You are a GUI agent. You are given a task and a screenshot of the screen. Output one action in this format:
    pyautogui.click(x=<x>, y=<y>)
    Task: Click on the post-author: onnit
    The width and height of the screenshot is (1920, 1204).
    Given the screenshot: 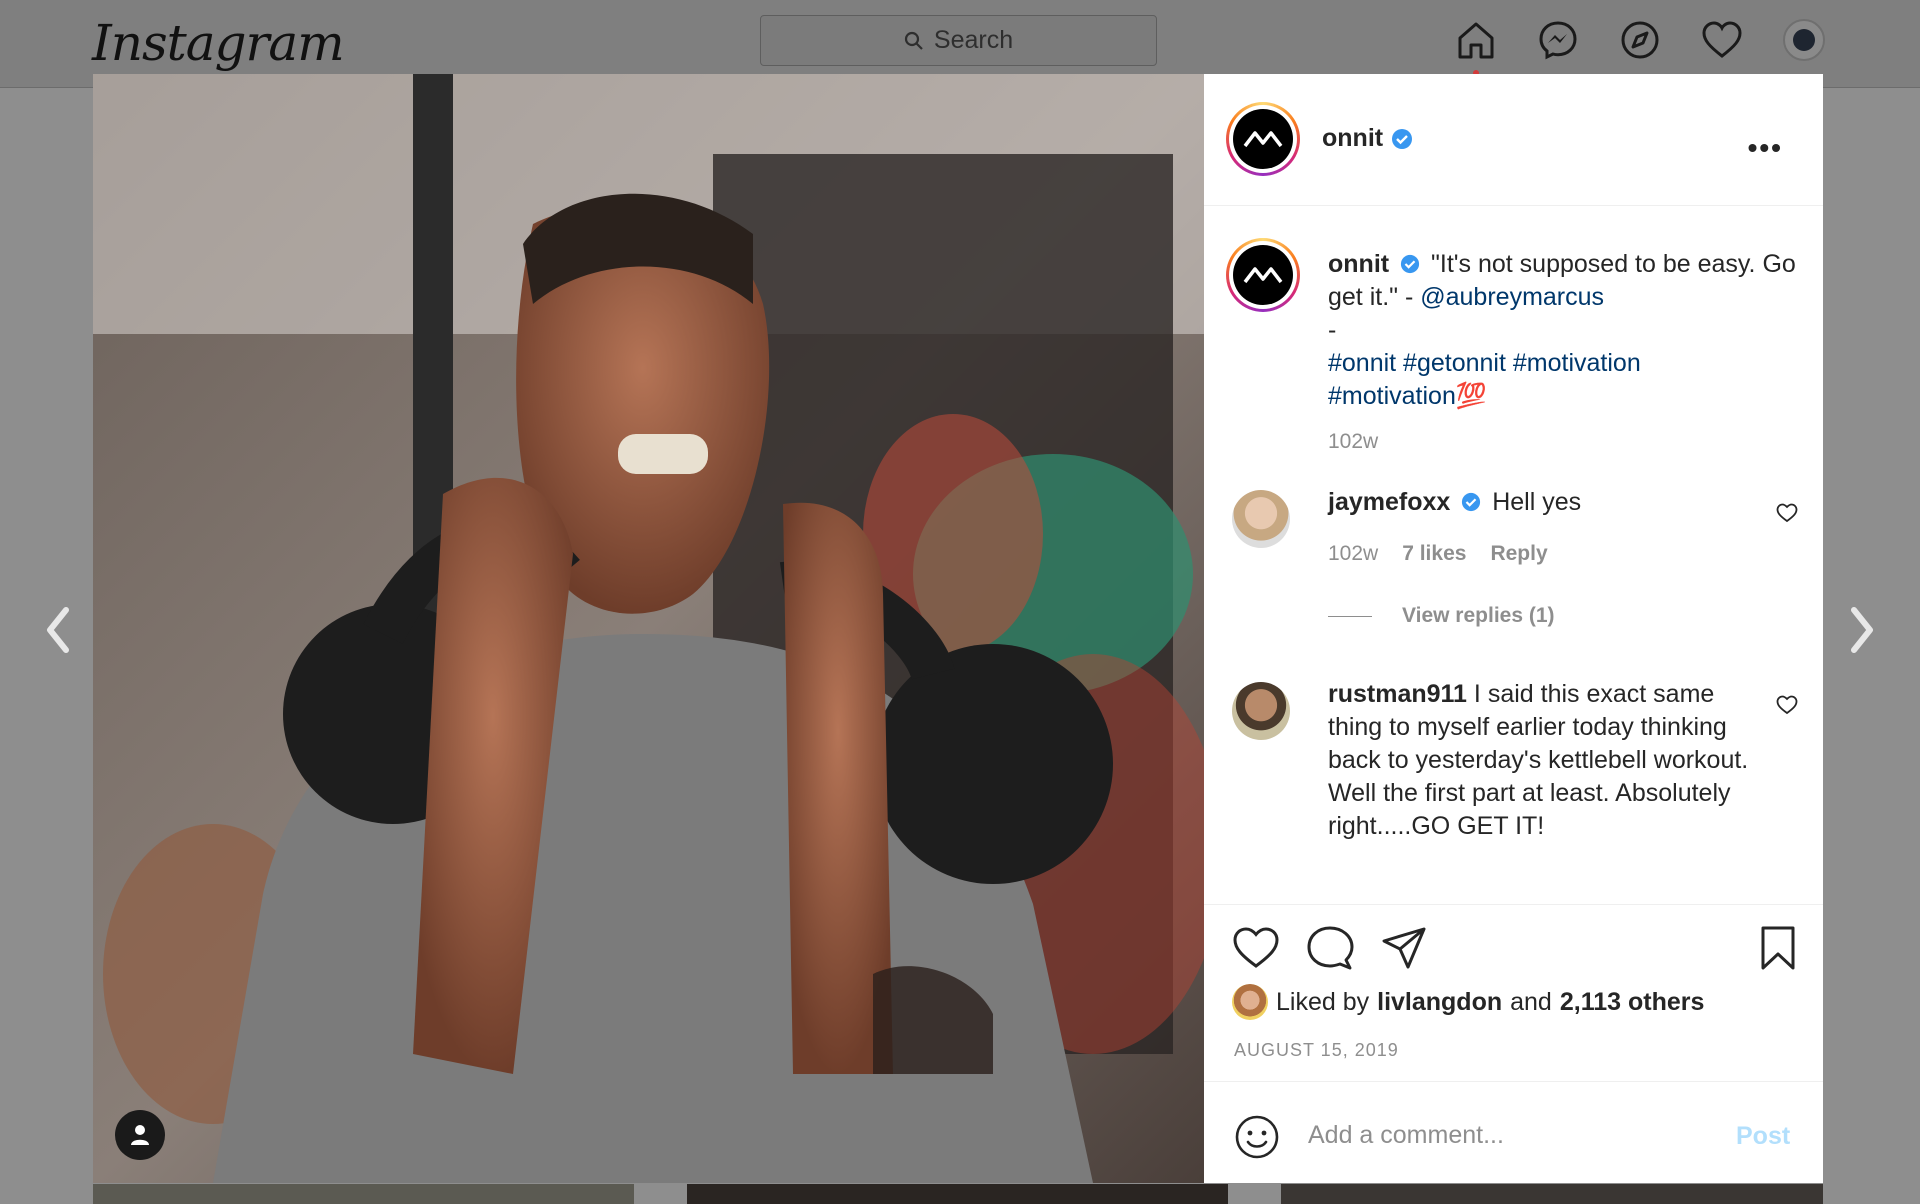 What is the action you would take?
    pyautogui.click(x=1367, y=138)
    